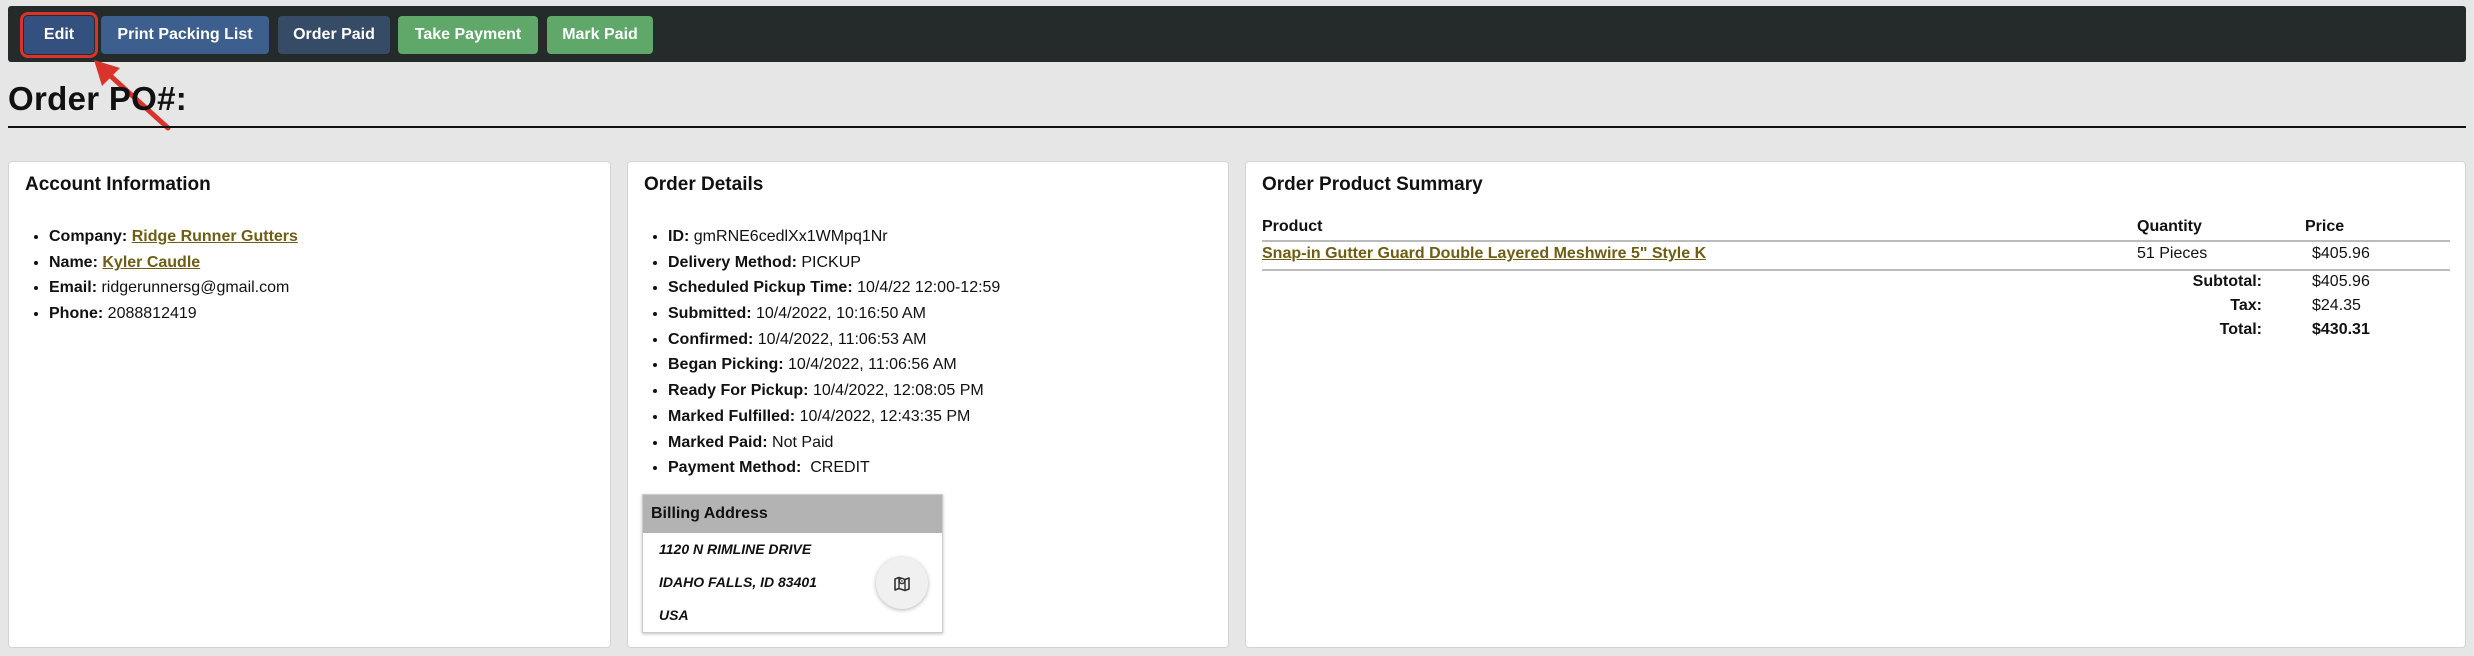  Describe the element at coordinates (2341, 253) in the screenshot. I see `product-price: $405.96` at that location.